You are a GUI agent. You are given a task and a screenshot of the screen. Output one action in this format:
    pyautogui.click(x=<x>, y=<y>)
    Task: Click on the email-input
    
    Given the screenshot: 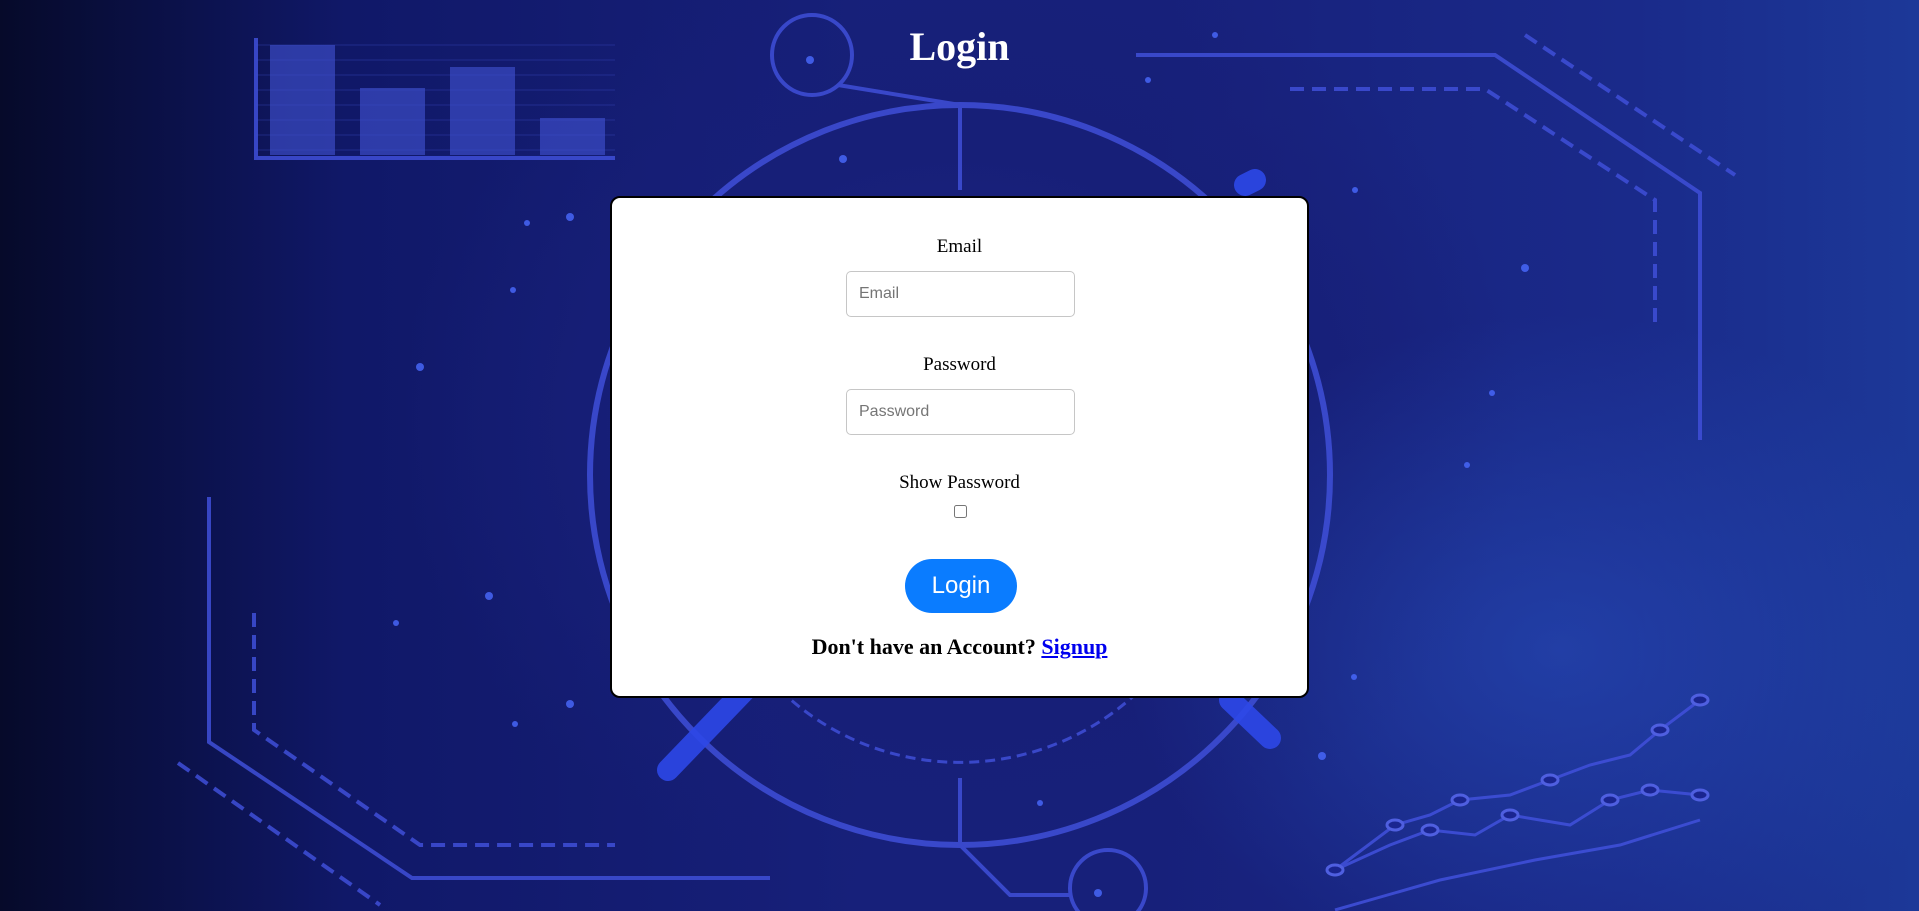 What is the action you would take?
    pyautogui.click(x=960, y=294)
    